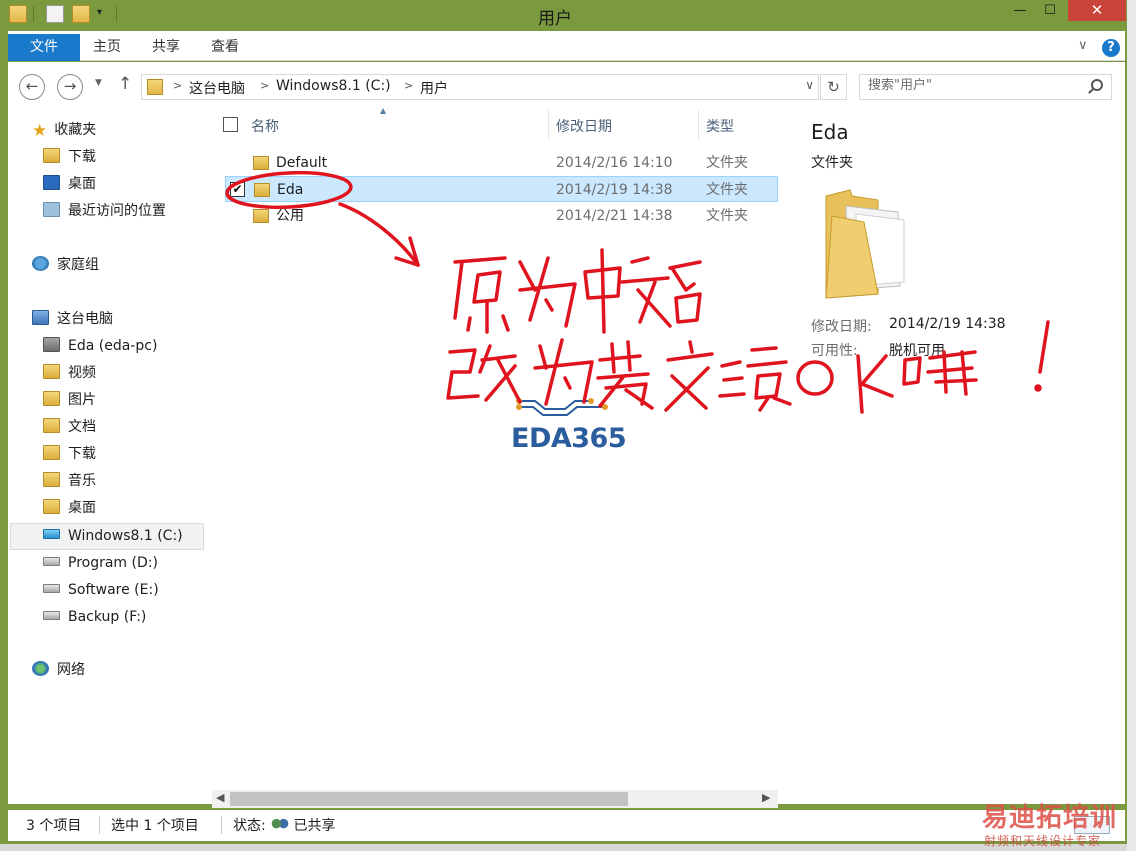  Describe the element at coordinates (555, 19) in the screenshot. I see `window-title: 用户` at that location.